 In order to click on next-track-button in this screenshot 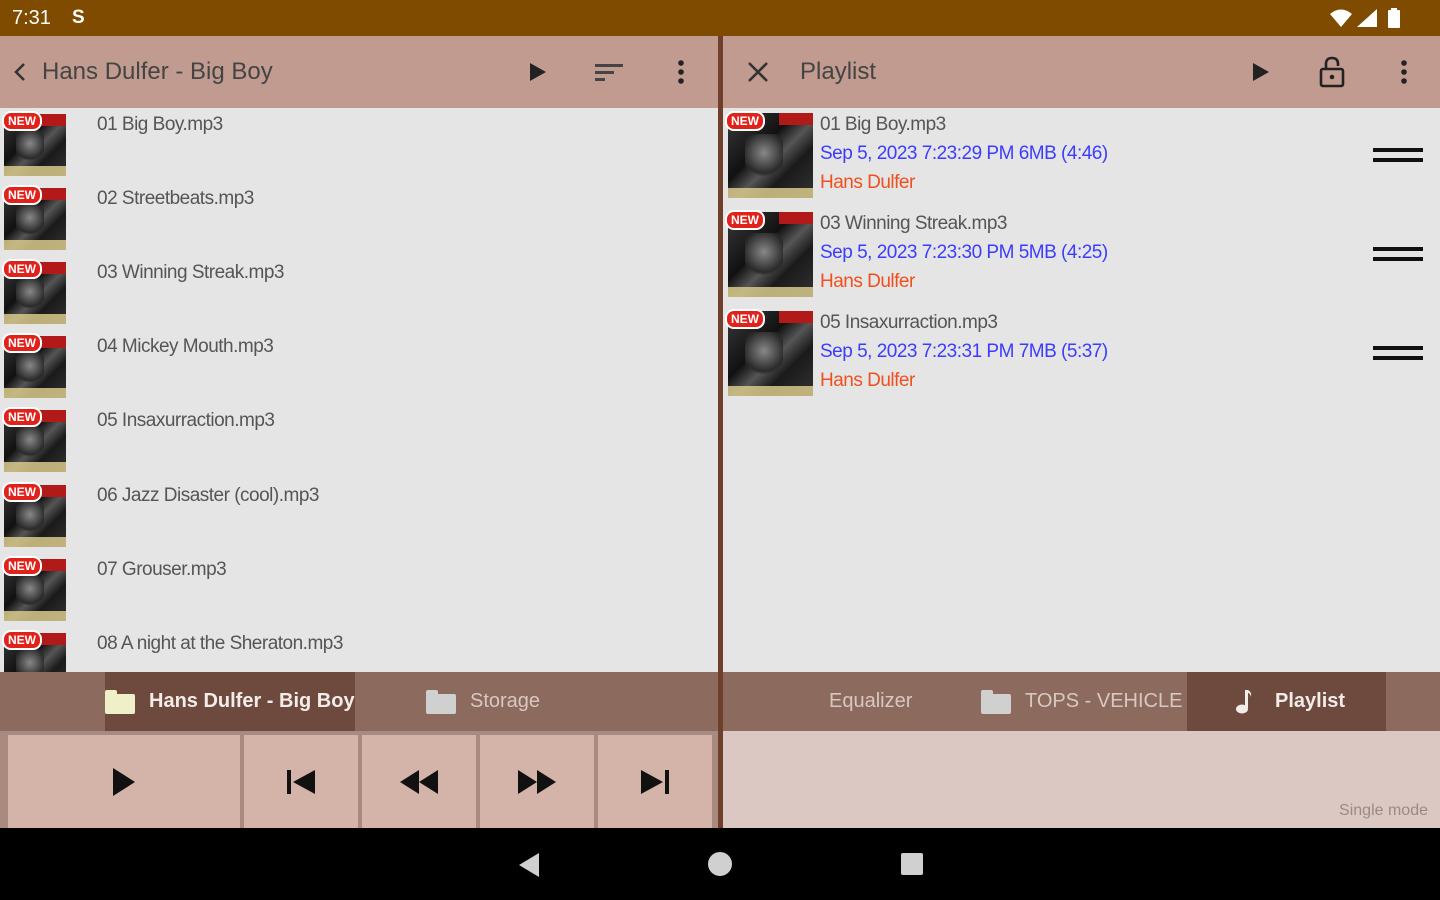, I will do `click(655, 781)`.